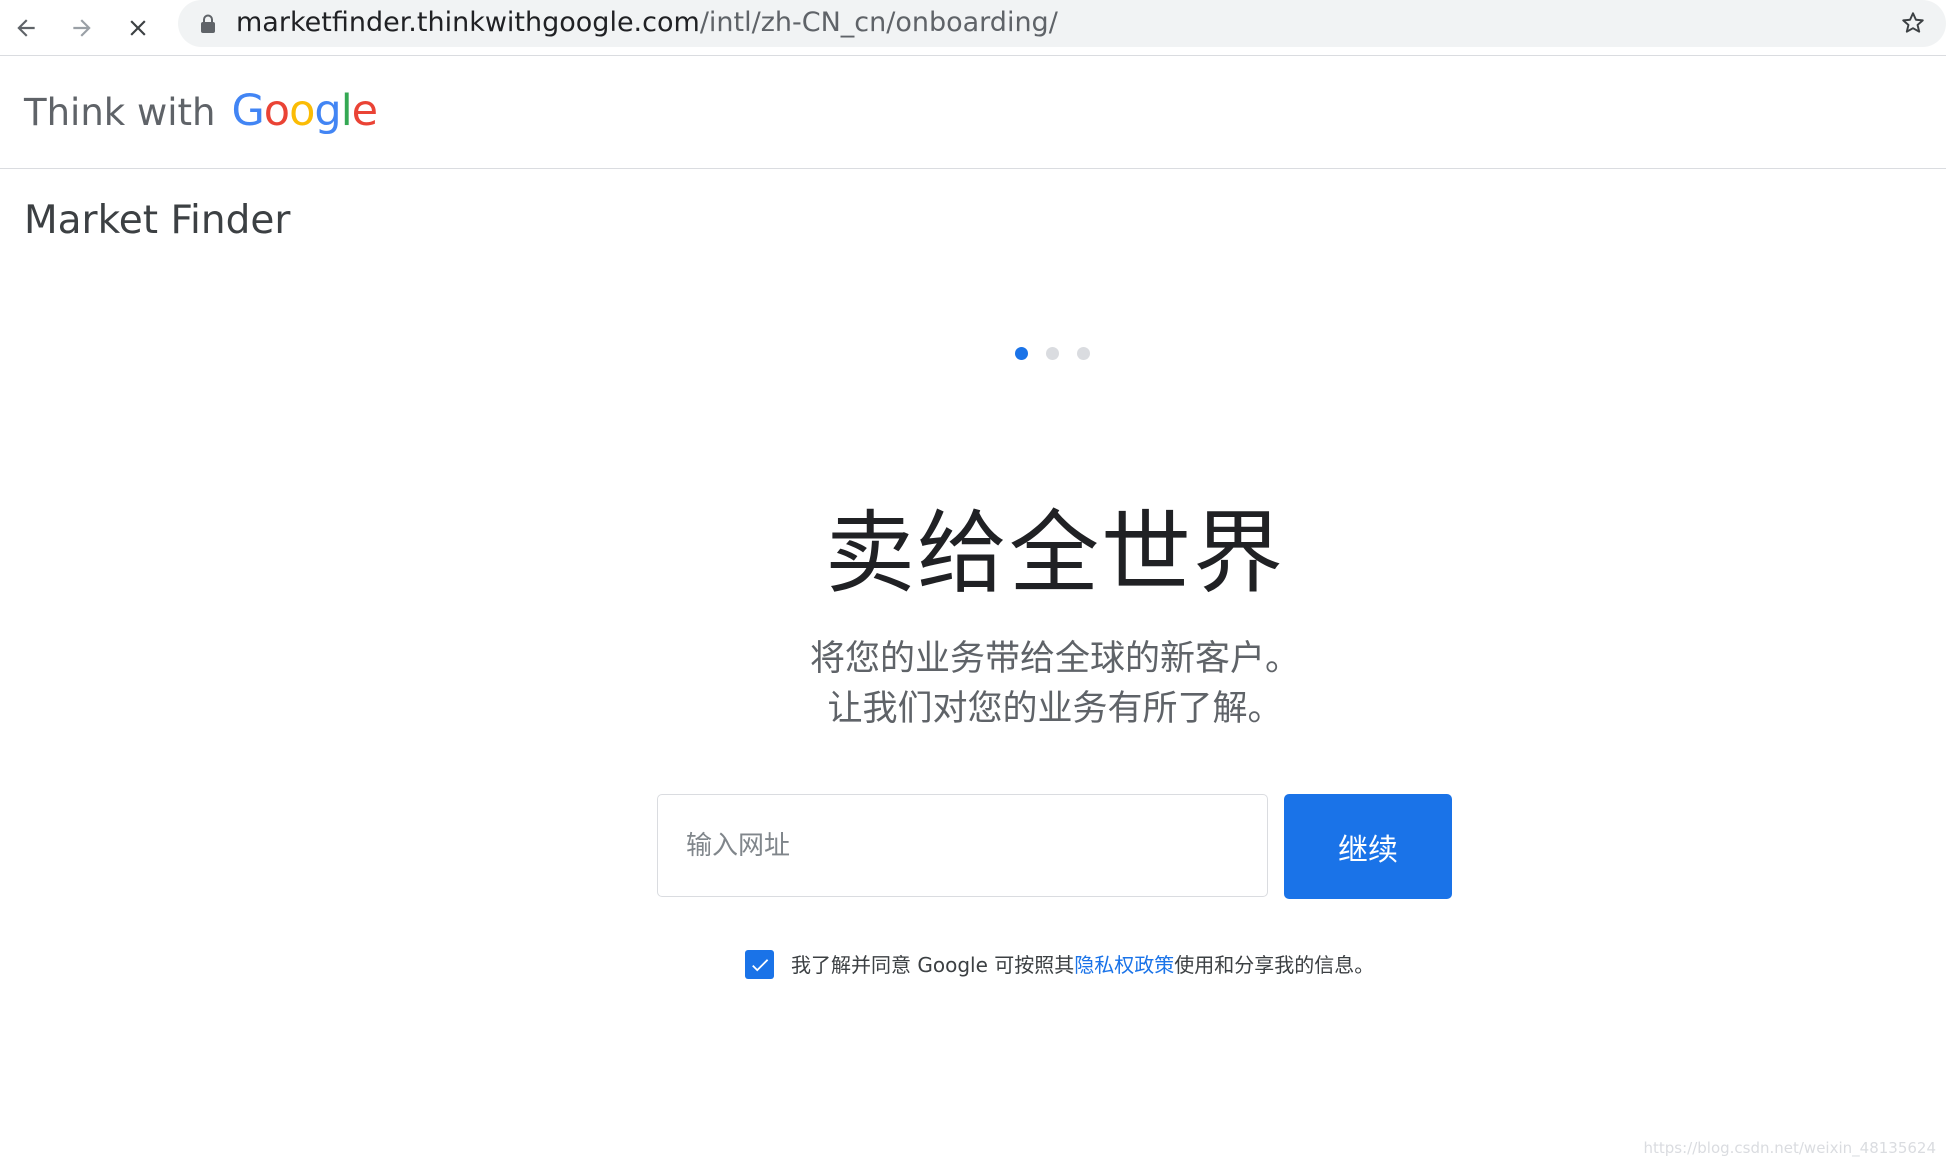 The height and width of the screenshot is (1161, 1946). I want to click on stop-loading-button, so click(138, 28).